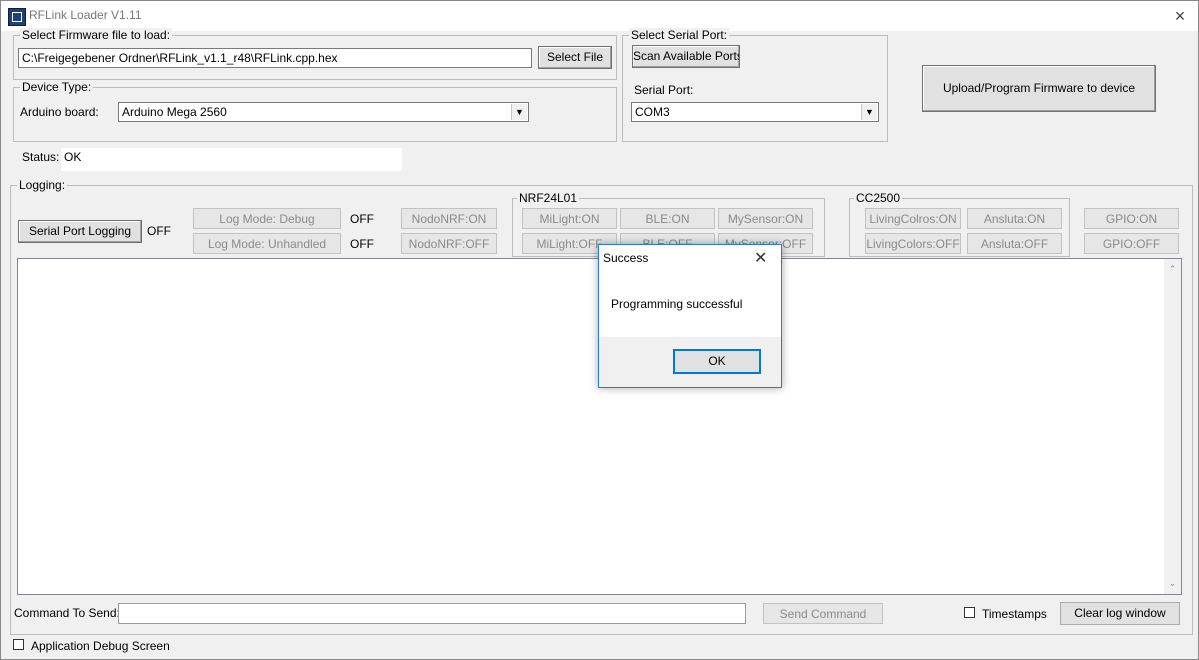 The image size is (1199, 660). Describe the element at coordinates (677, 304) in the screenshot. I see `dialog-message: Programming successful` at that location.